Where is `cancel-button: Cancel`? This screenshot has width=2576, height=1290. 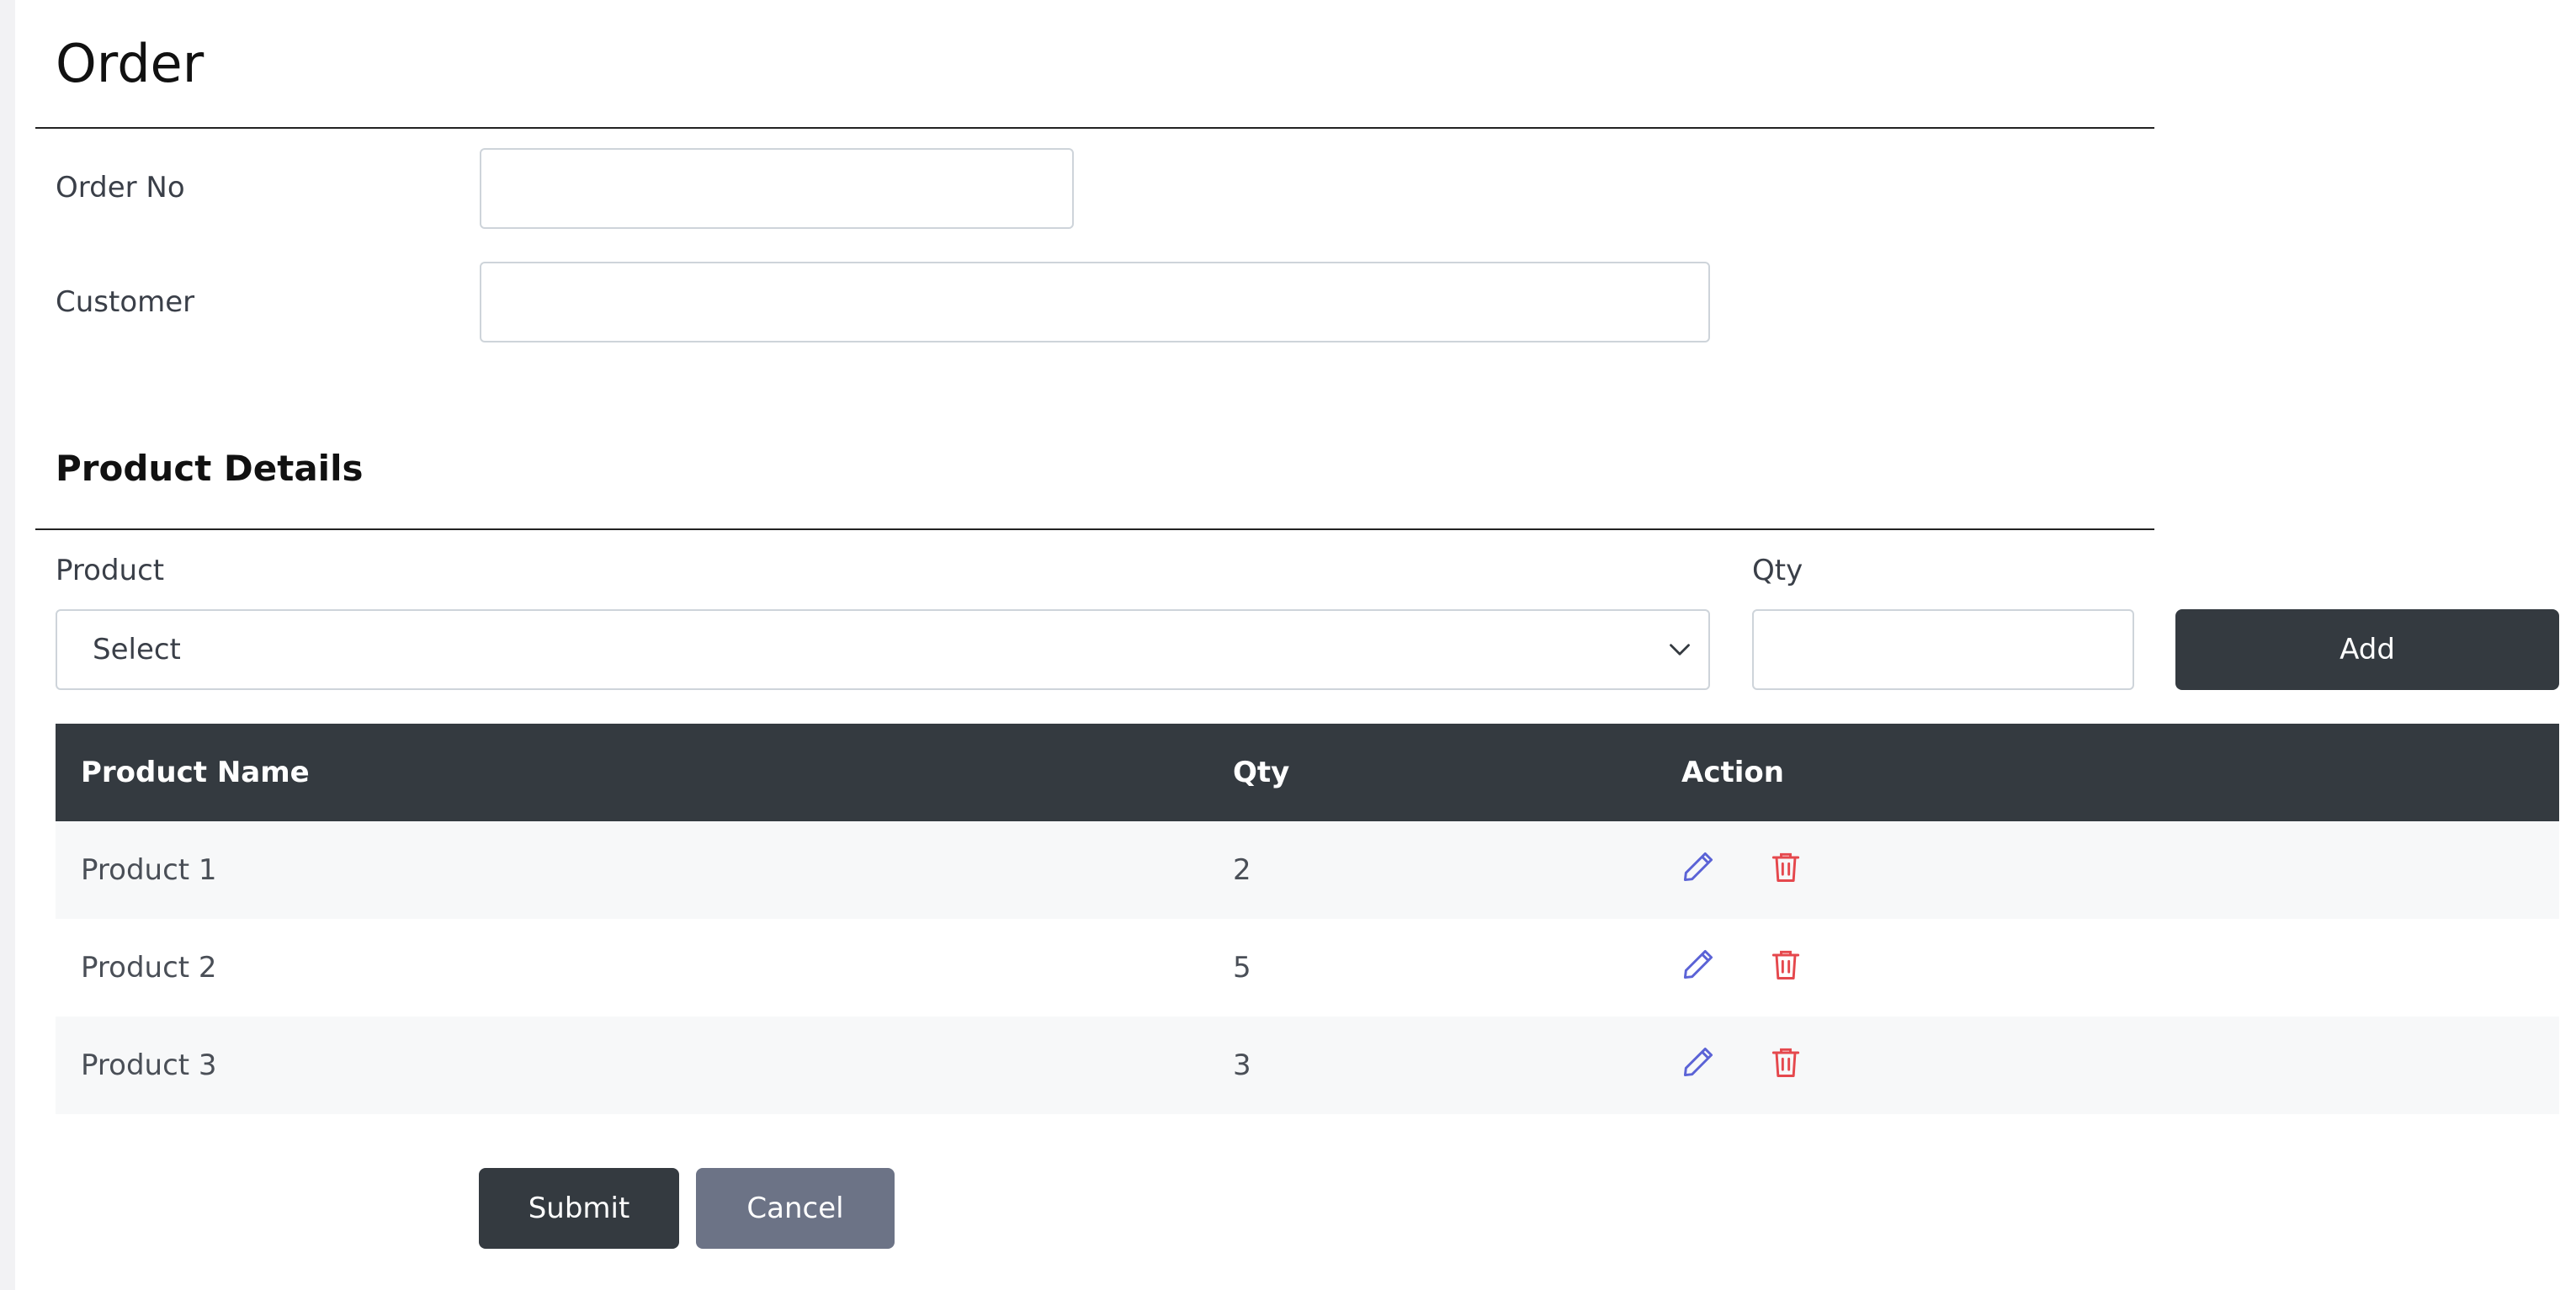
cancel-button: Cancel is located at coordinates (795, 1208).